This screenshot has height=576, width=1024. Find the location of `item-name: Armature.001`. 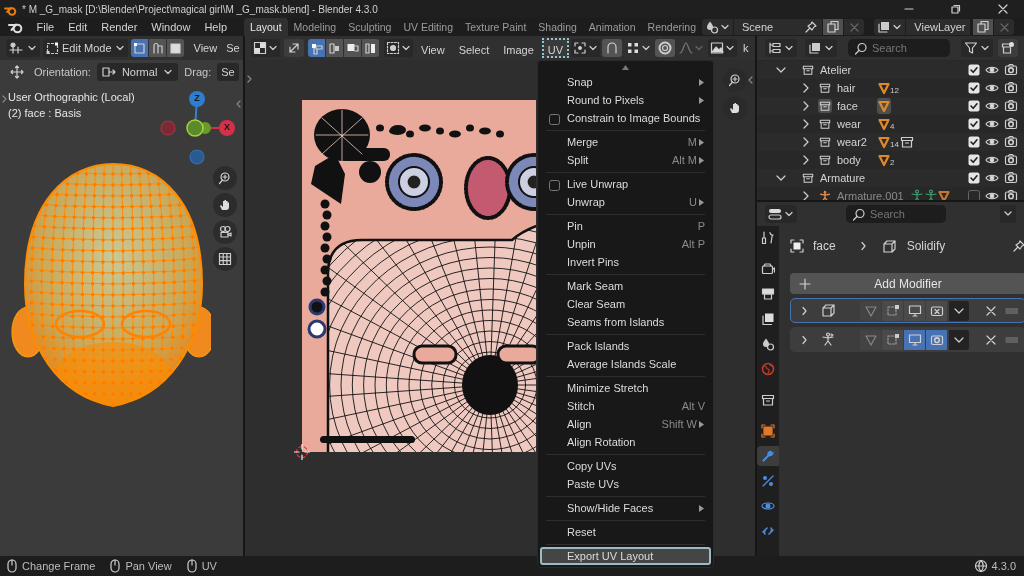

item-name: Armature.001 is located at coordinates (870, 195).